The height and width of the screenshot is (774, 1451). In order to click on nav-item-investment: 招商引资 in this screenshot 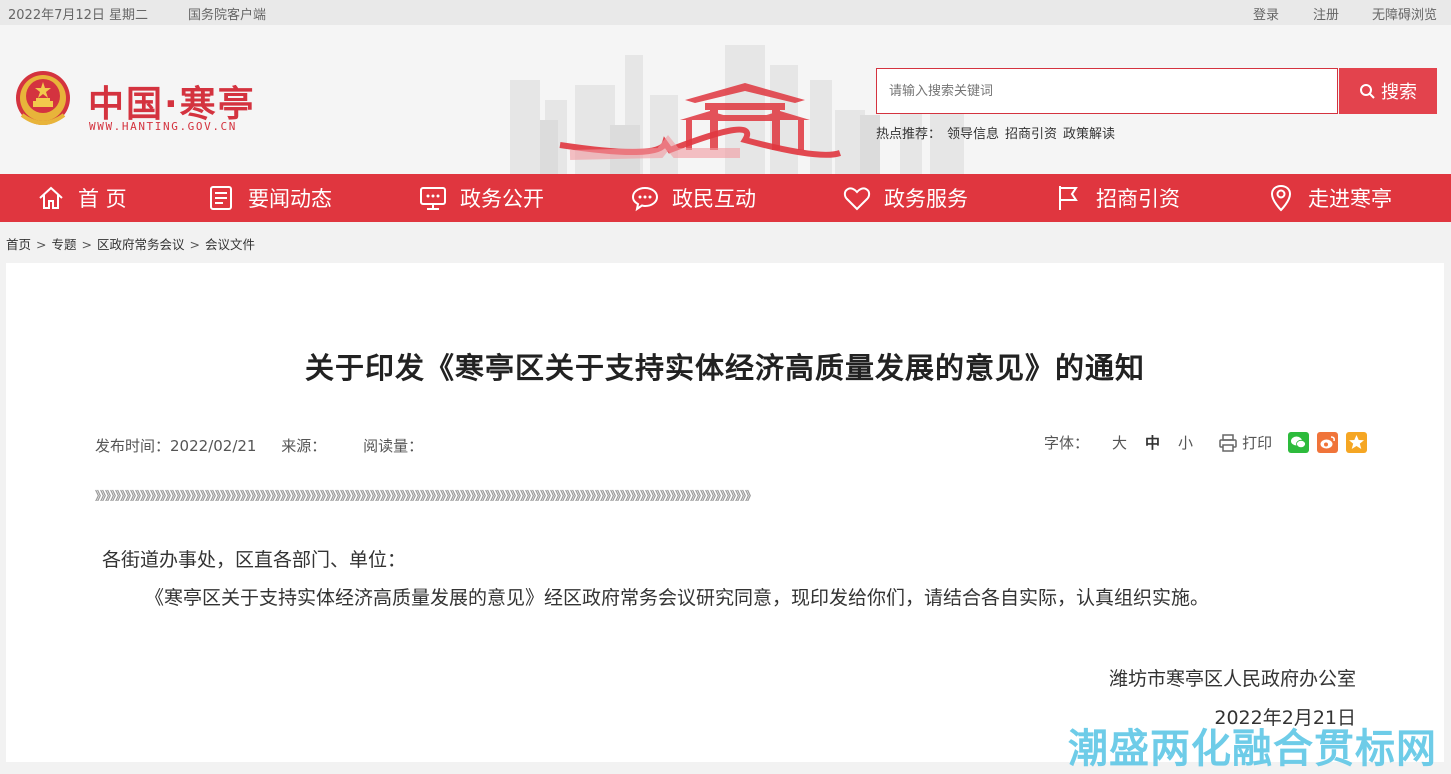, I will do `click(1117, 198)`.